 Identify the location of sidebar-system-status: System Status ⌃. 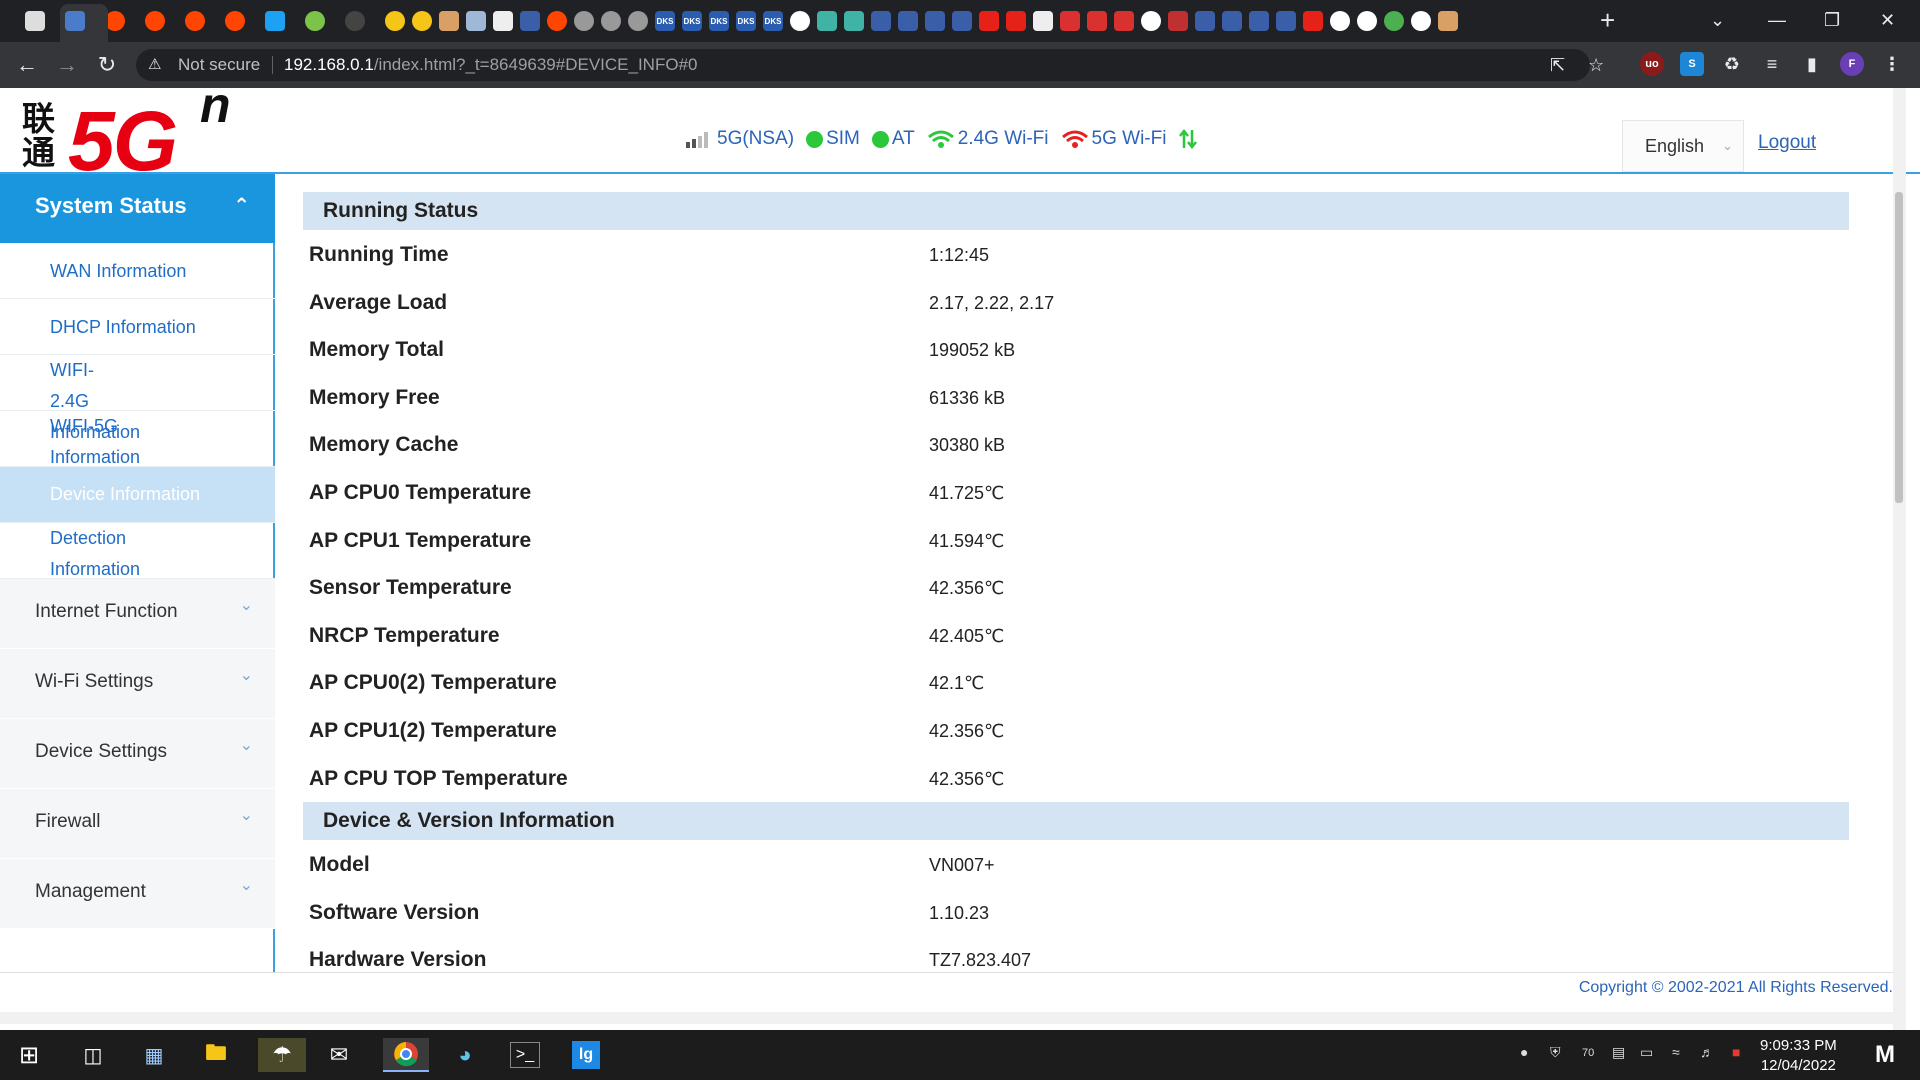
(137, 208).